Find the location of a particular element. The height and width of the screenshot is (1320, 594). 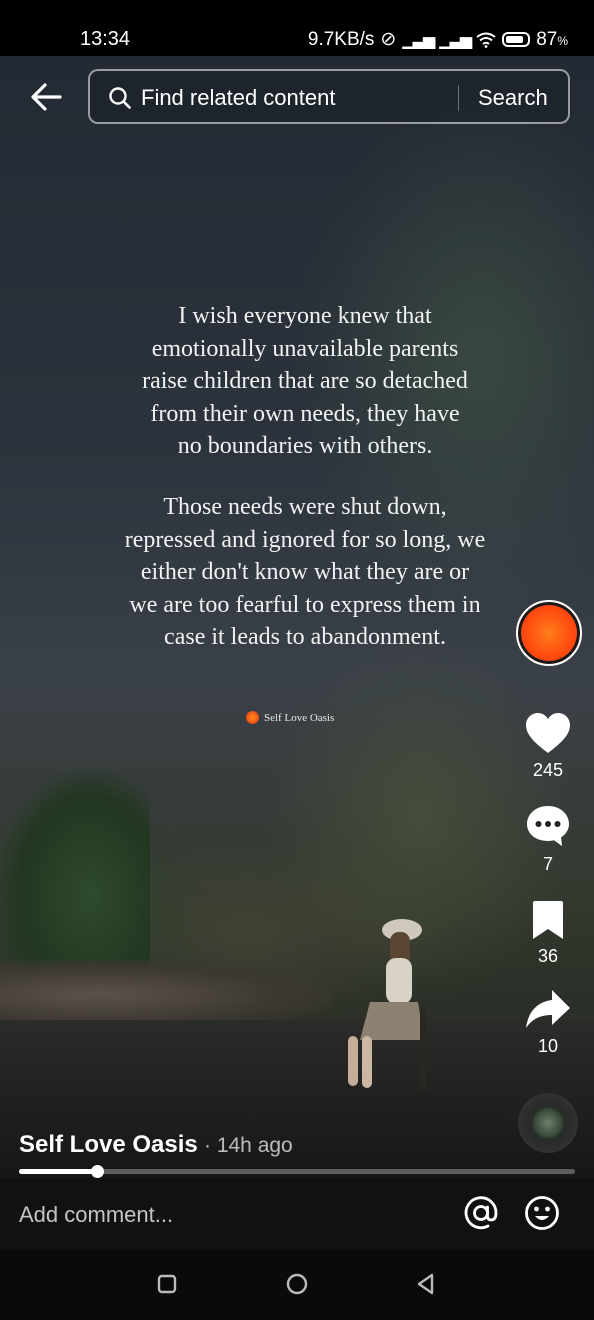

like-button: 245 is located at coordinates (548, 746).